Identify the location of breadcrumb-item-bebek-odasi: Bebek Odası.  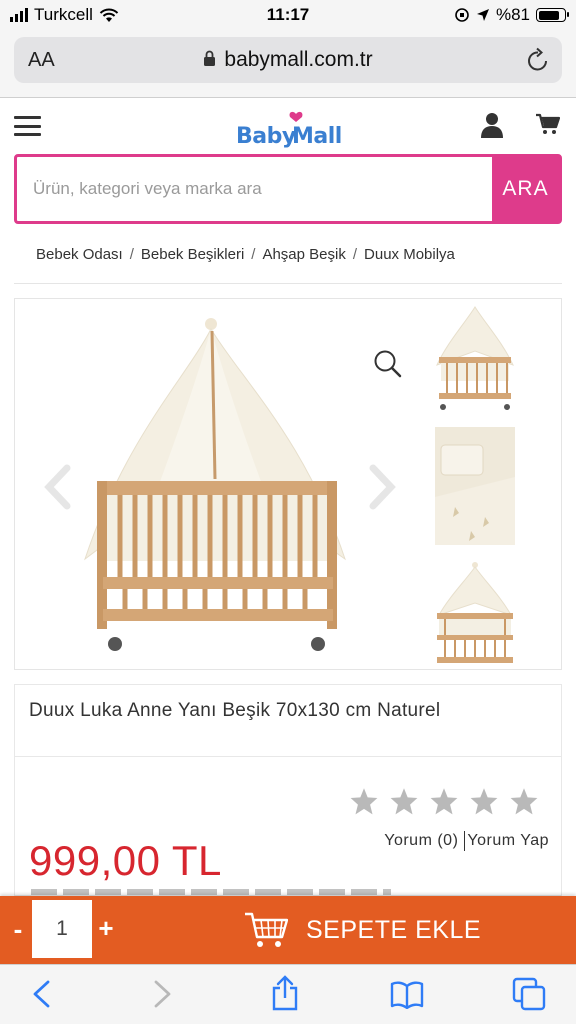
(79, 254).